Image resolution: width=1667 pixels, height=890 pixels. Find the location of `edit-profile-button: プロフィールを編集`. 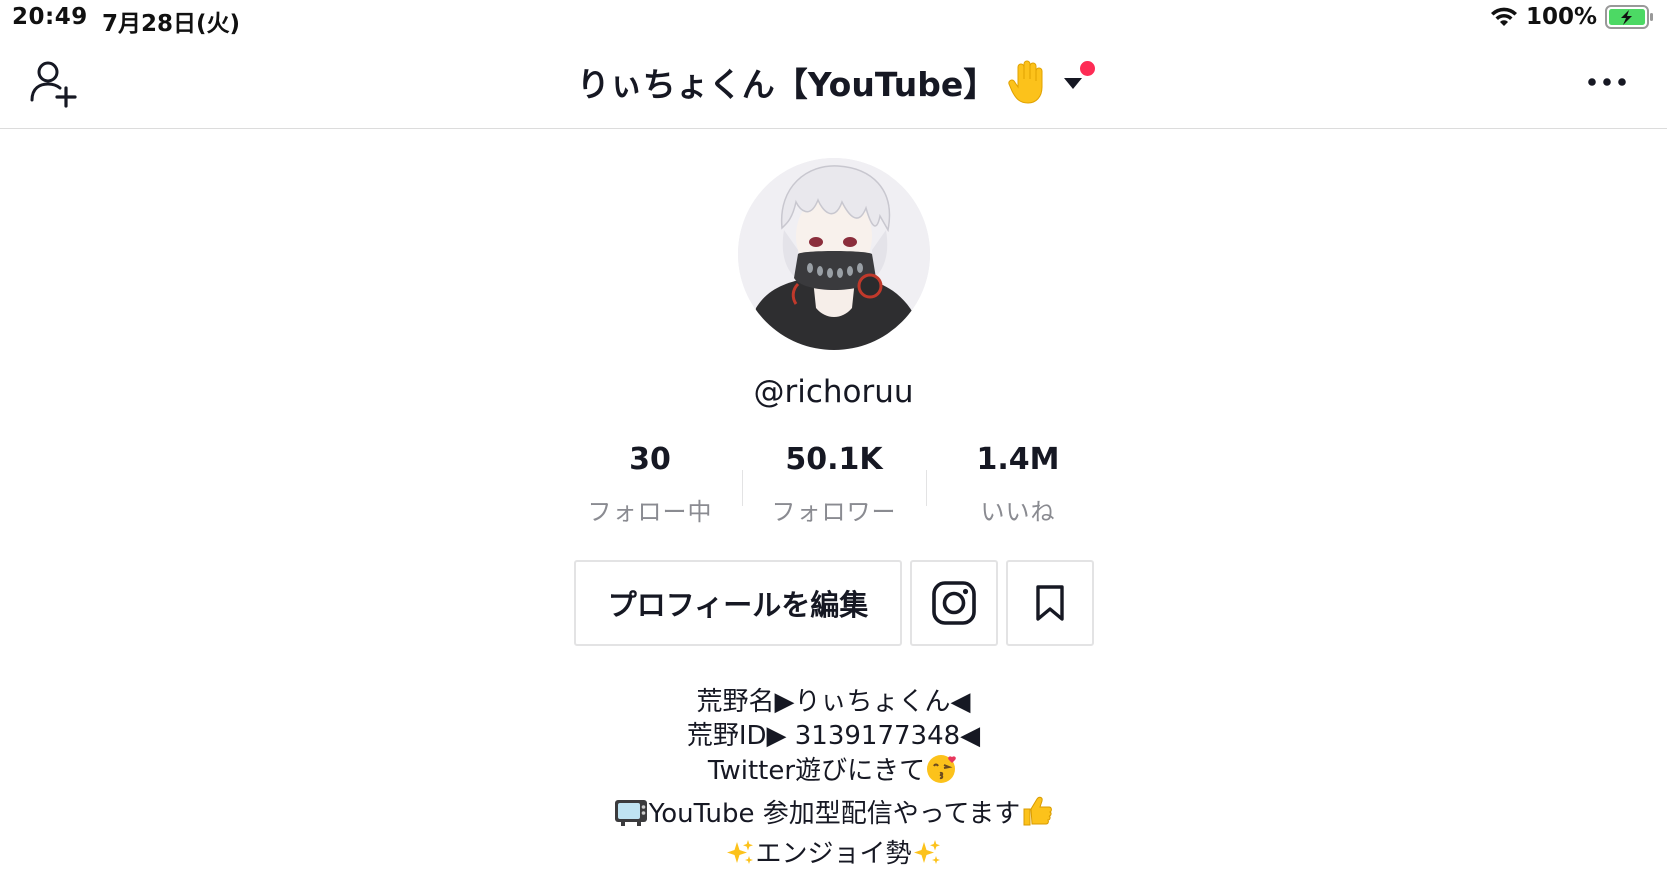

edit-profile-button: プロフィールを編集 is located at coordinates (738, 603).